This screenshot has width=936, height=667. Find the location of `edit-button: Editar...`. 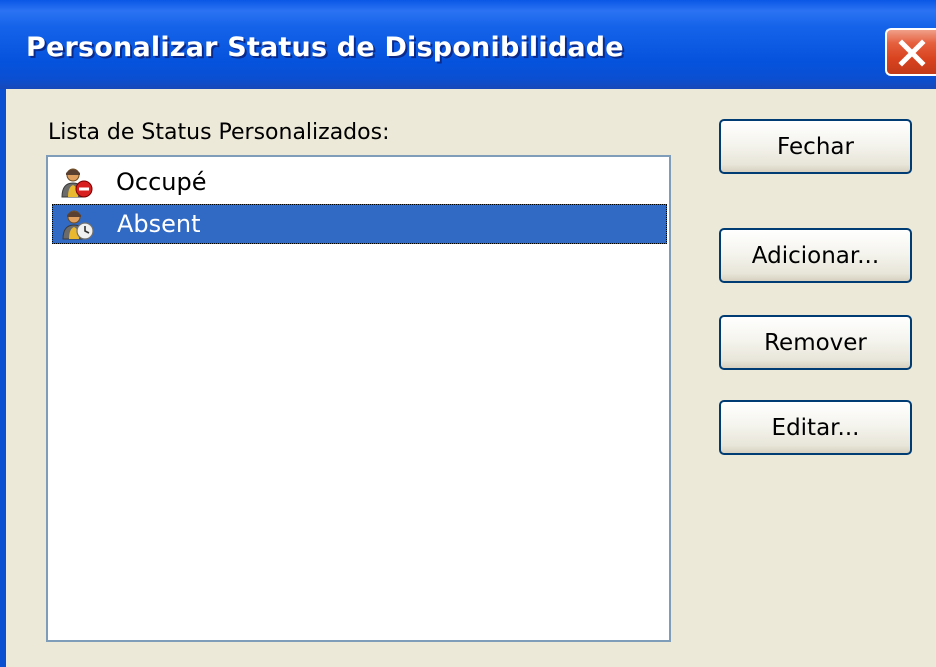

edit-button: Editar... is located at coordinates (815, 427).